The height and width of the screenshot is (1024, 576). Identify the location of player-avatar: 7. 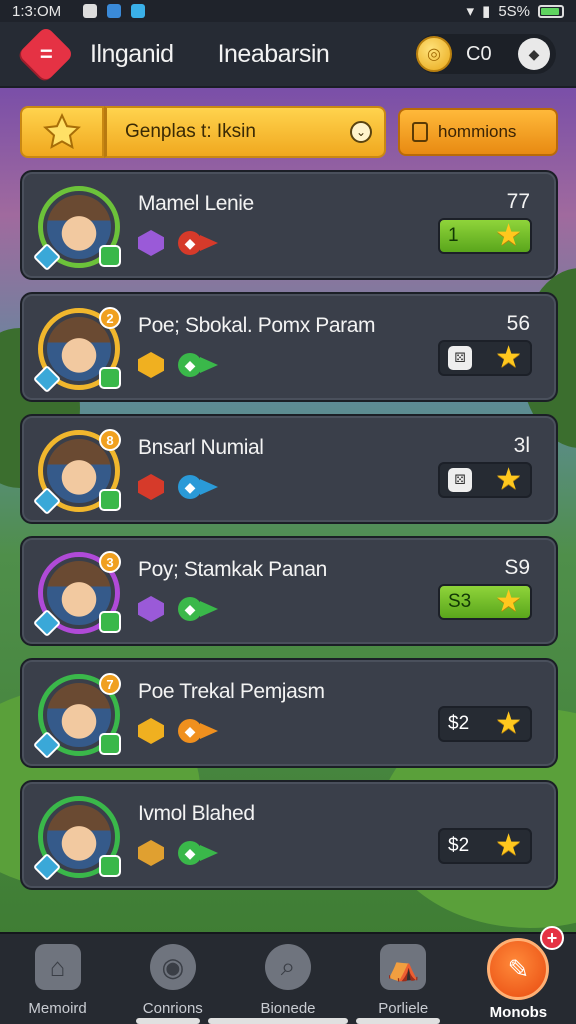
(76, 716).